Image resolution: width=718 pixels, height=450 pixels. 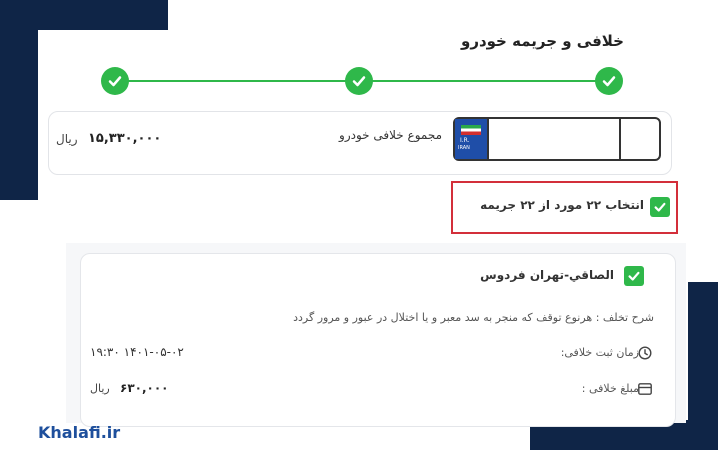 I want to click on plate-divider, so click(x=620, y=139).